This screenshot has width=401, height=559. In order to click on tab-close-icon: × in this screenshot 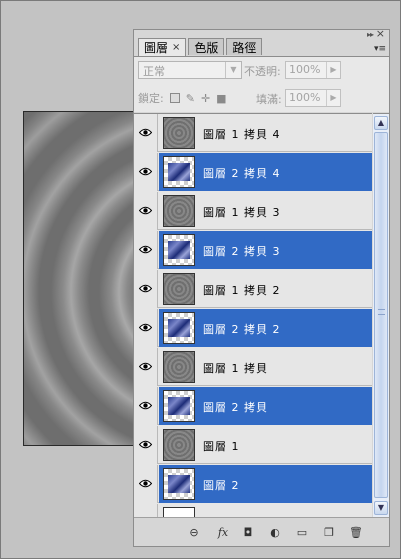, I will do `click(176, 47)`.